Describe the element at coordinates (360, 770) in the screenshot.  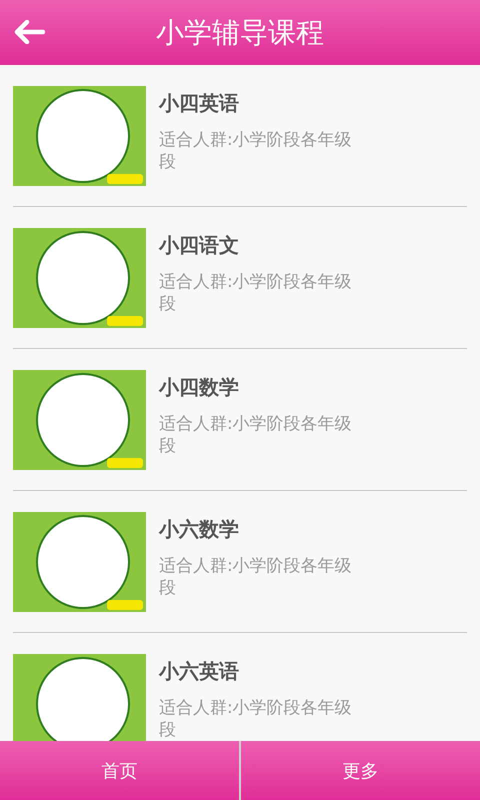
I see `nav-button: 更多` at that location.